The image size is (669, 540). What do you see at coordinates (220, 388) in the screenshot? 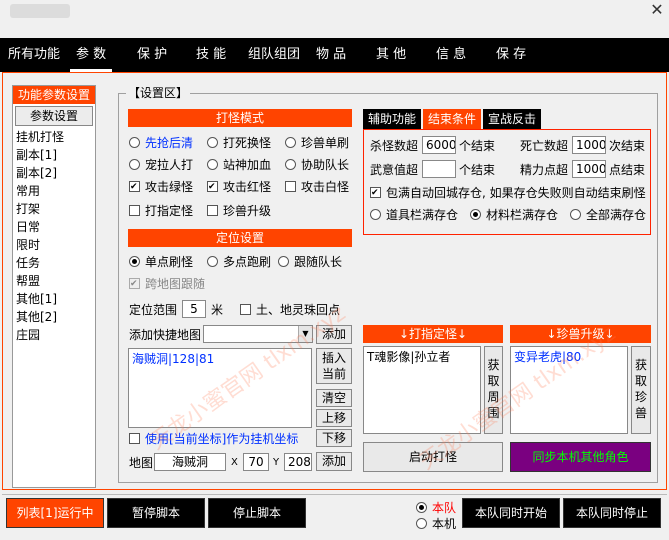
I see `map-list: 海贼洞|128|81` at bounding box center [220, 388].